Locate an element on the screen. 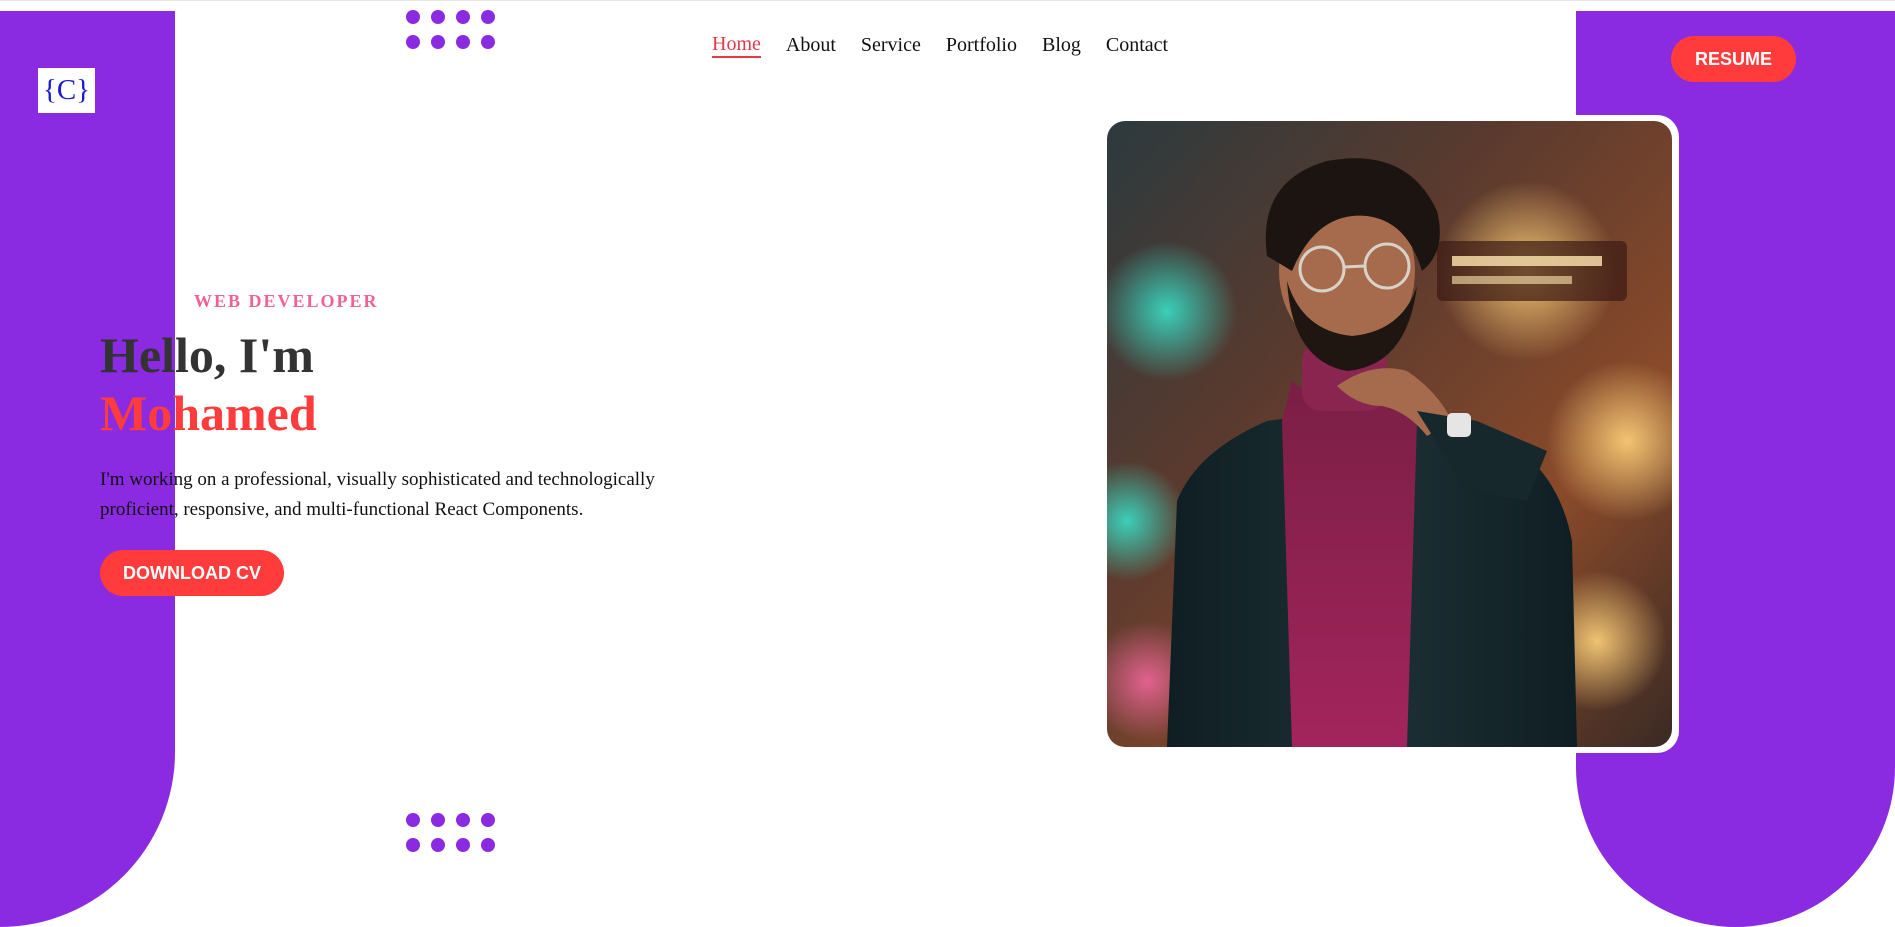 This screenshot has height=927, width=1895. site-logo: {C} is located at coordinates (66, 90).